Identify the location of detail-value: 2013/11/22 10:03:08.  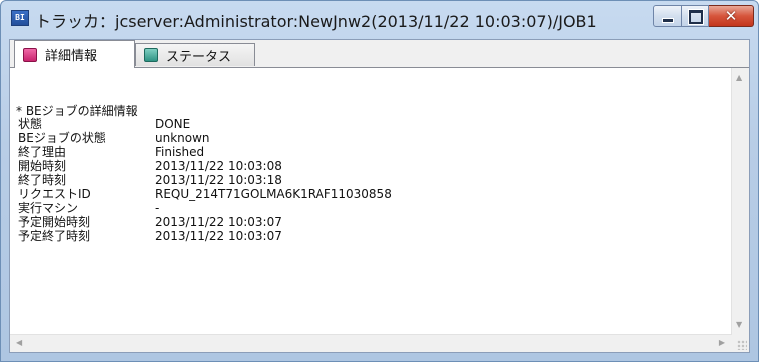
(218, 166).